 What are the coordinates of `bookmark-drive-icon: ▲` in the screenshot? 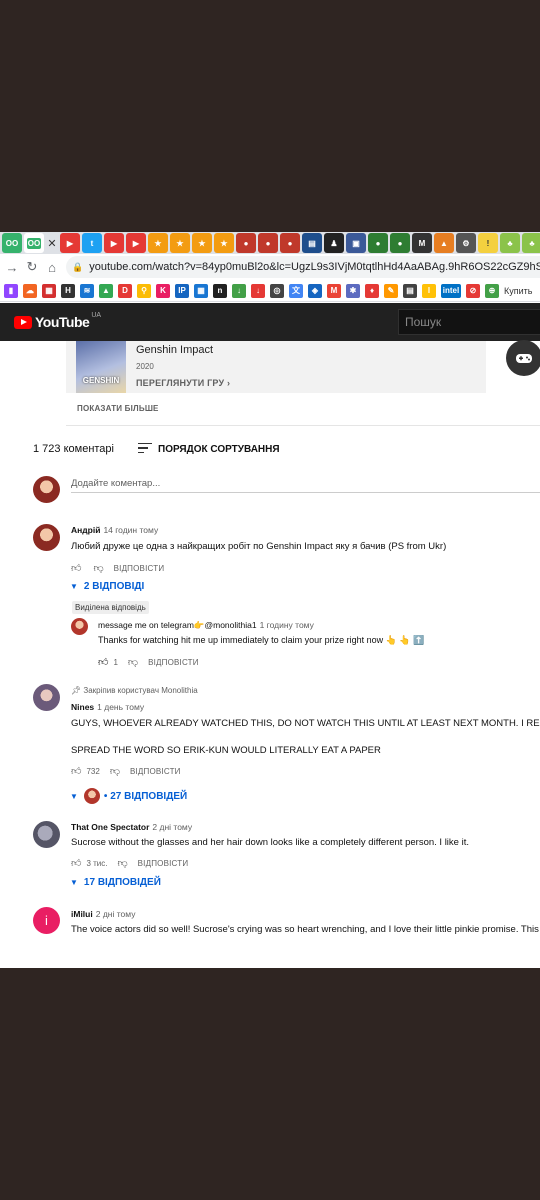 It's located at (106, 290).